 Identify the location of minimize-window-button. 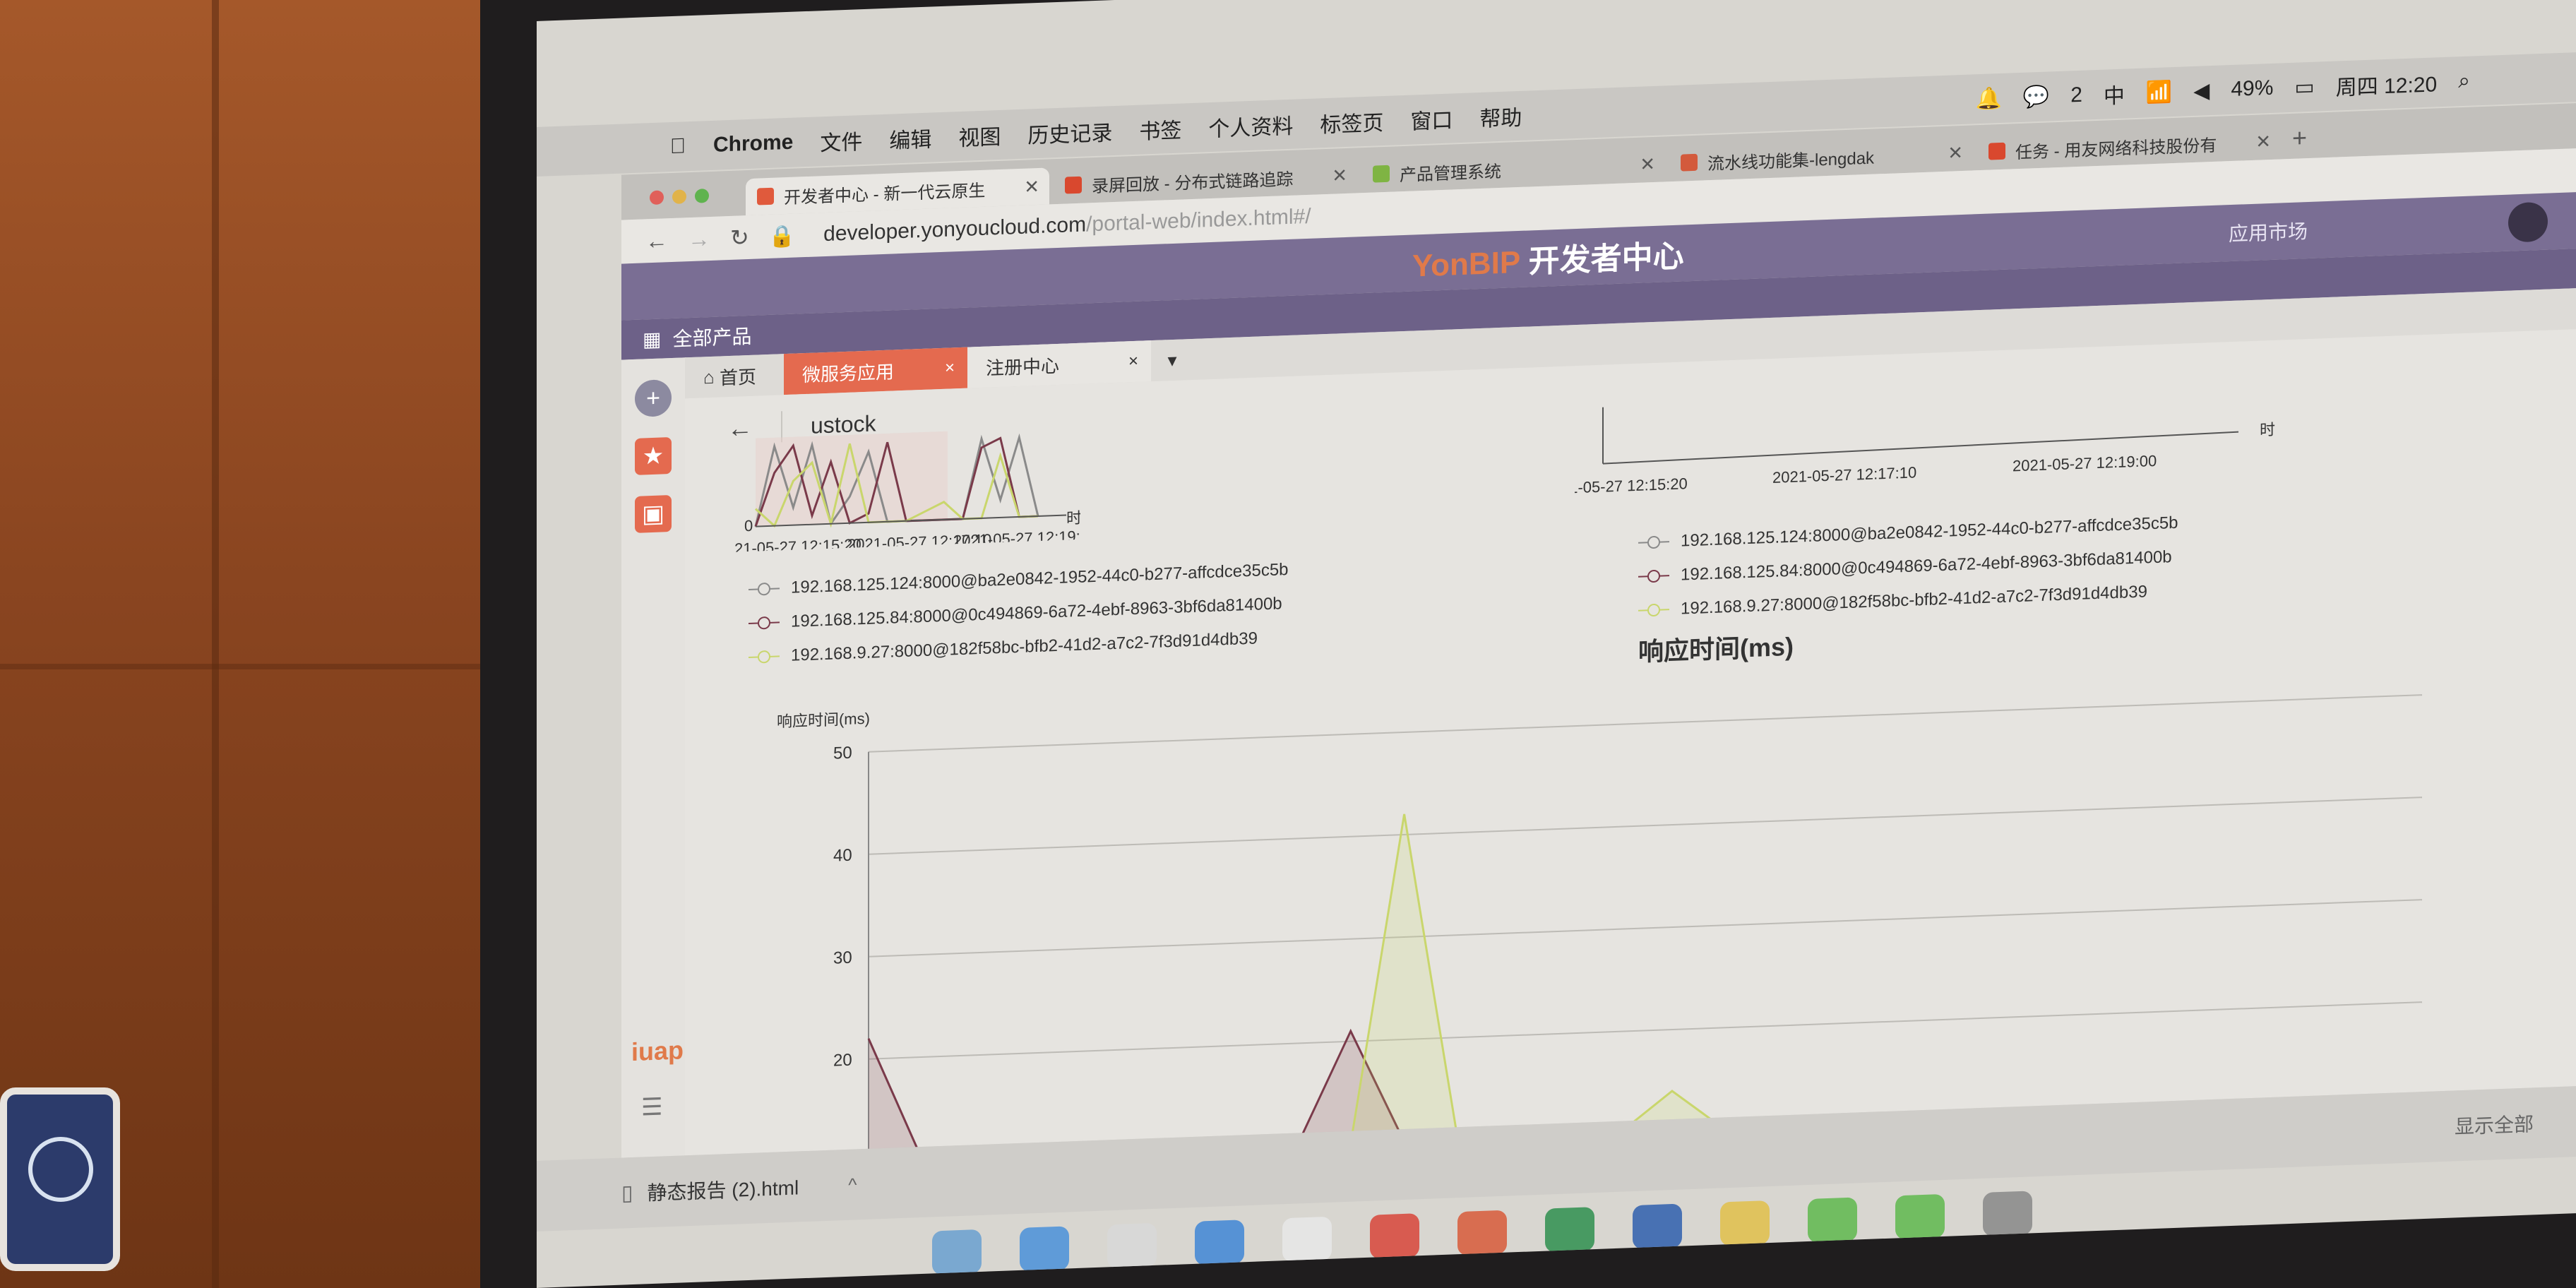
(679, 196).